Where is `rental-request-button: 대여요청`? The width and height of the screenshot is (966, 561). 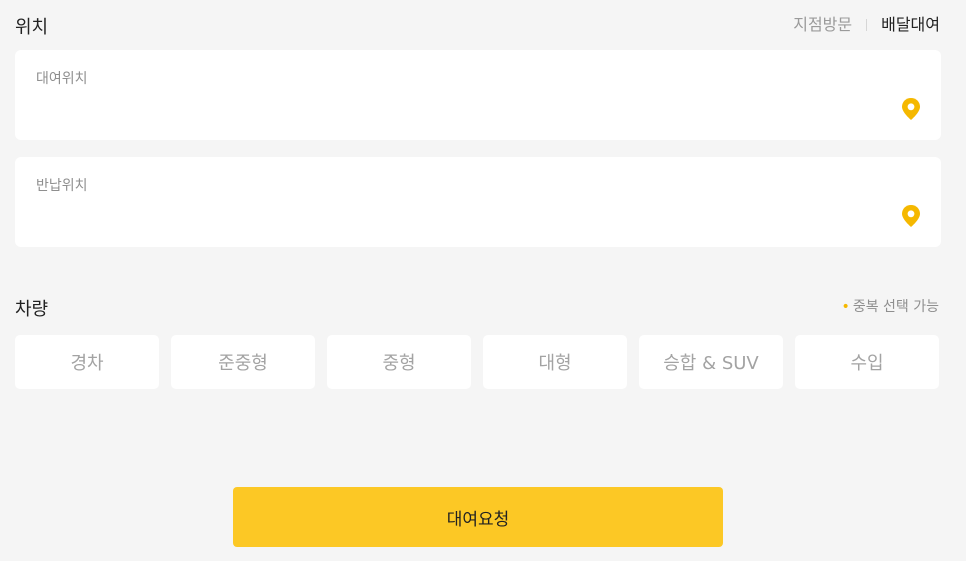
rental-request-button: 대여요청 is located at coordinates (478, 517).